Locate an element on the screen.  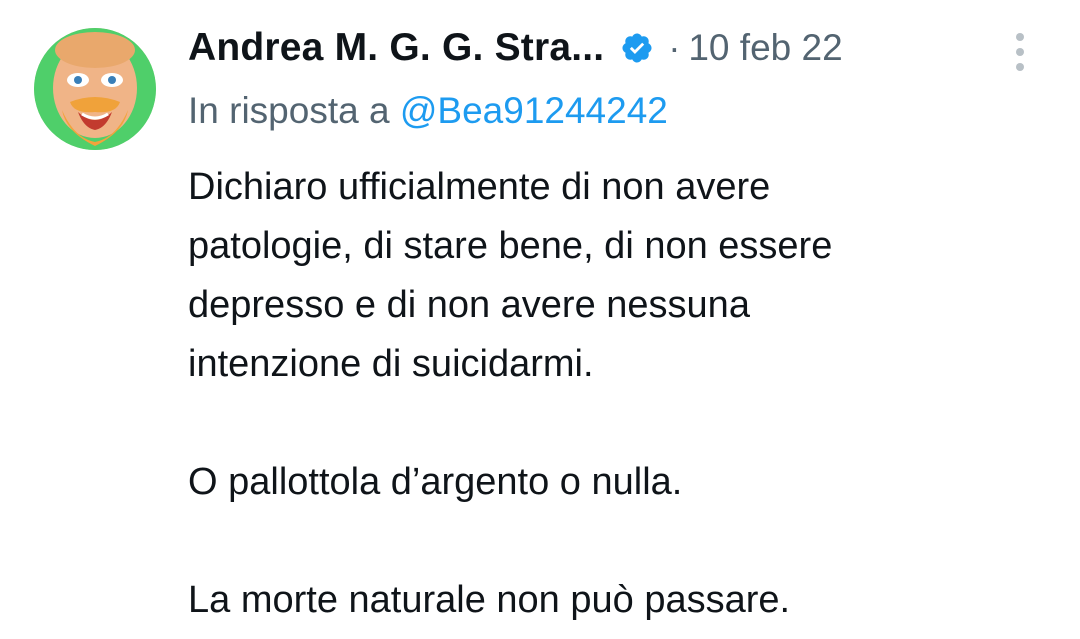
tweet-paragraph: La morte naturale non può passare. is located at coordinates (489, 600).